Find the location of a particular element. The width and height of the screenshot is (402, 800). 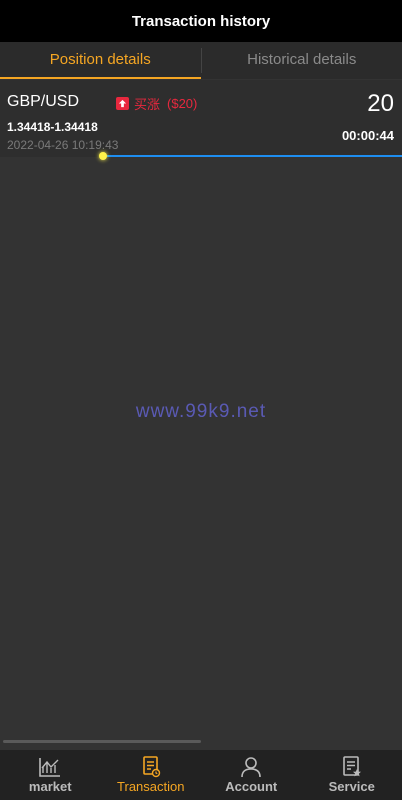

header-bar: Transaction history is located at coordinates (201, 21).